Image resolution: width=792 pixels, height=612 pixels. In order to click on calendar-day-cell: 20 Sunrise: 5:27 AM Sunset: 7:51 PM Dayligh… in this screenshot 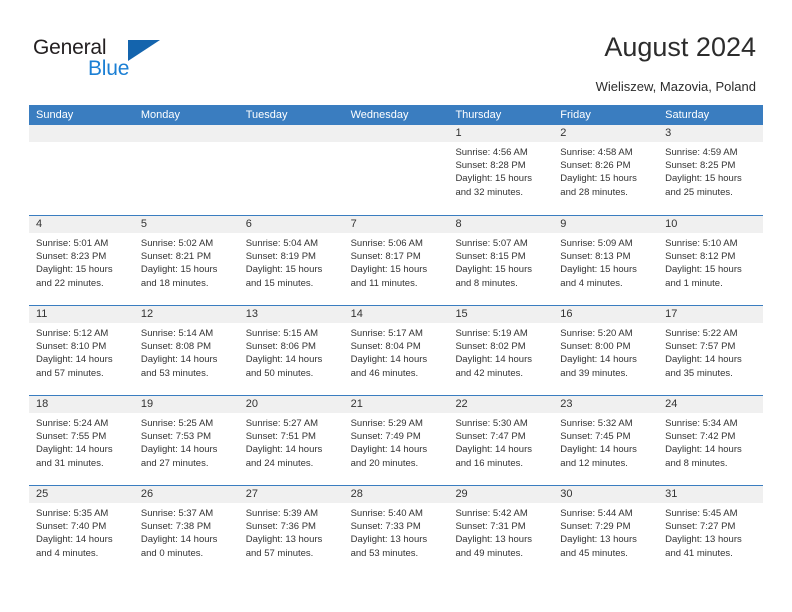, I will do `click(291, 440)`.